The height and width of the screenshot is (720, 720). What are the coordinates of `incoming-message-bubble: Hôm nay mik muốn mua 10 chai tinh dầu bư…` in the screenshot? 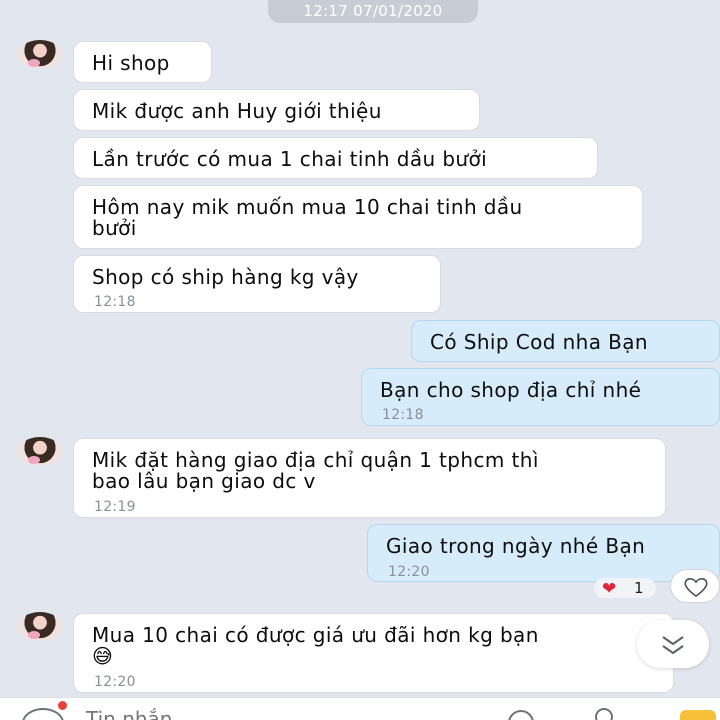 It's located at (358, 217).